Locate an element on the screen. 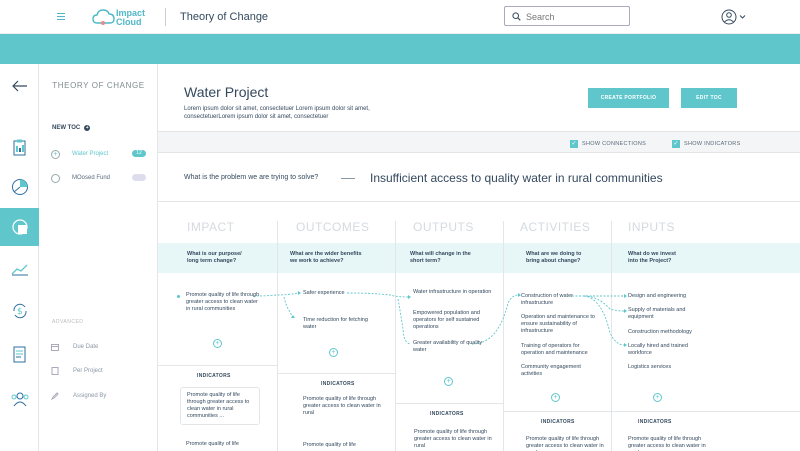  bullet-icon is located at coordinates (178, 296).